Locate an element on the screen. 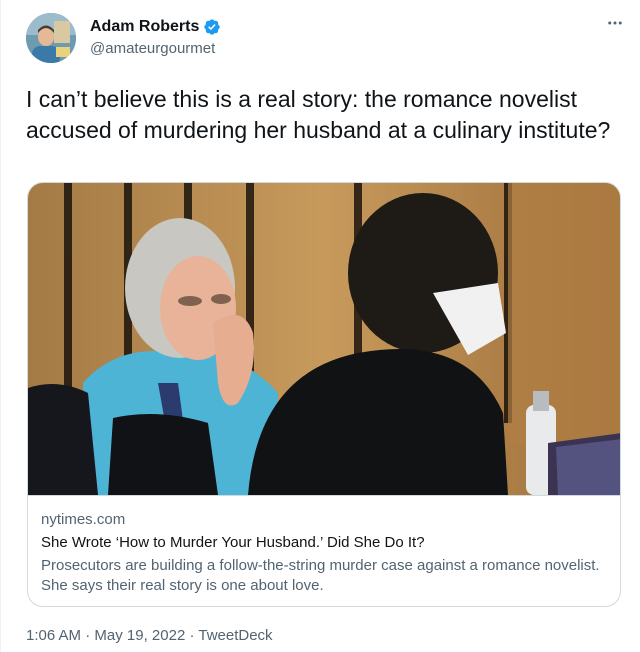 The height and width of the screenshot is (652, 640). more-options-button is located at coordinates (615, 25).